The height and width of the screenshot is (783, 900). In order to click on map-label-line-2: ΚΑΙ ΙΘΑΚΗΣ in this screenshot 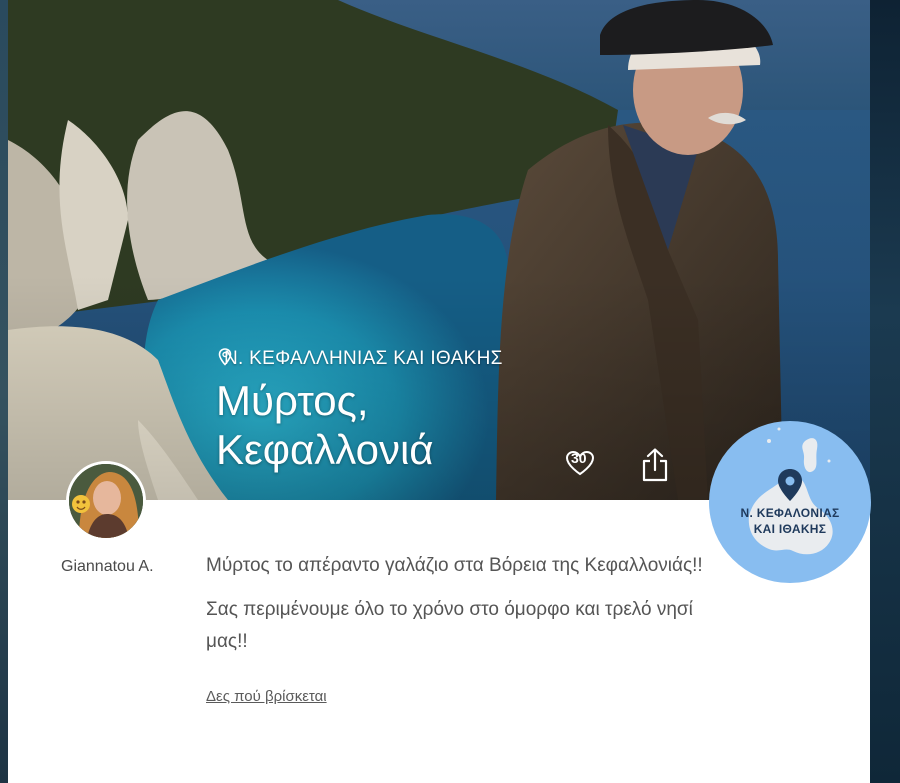, I will do `click(790, 529)`.